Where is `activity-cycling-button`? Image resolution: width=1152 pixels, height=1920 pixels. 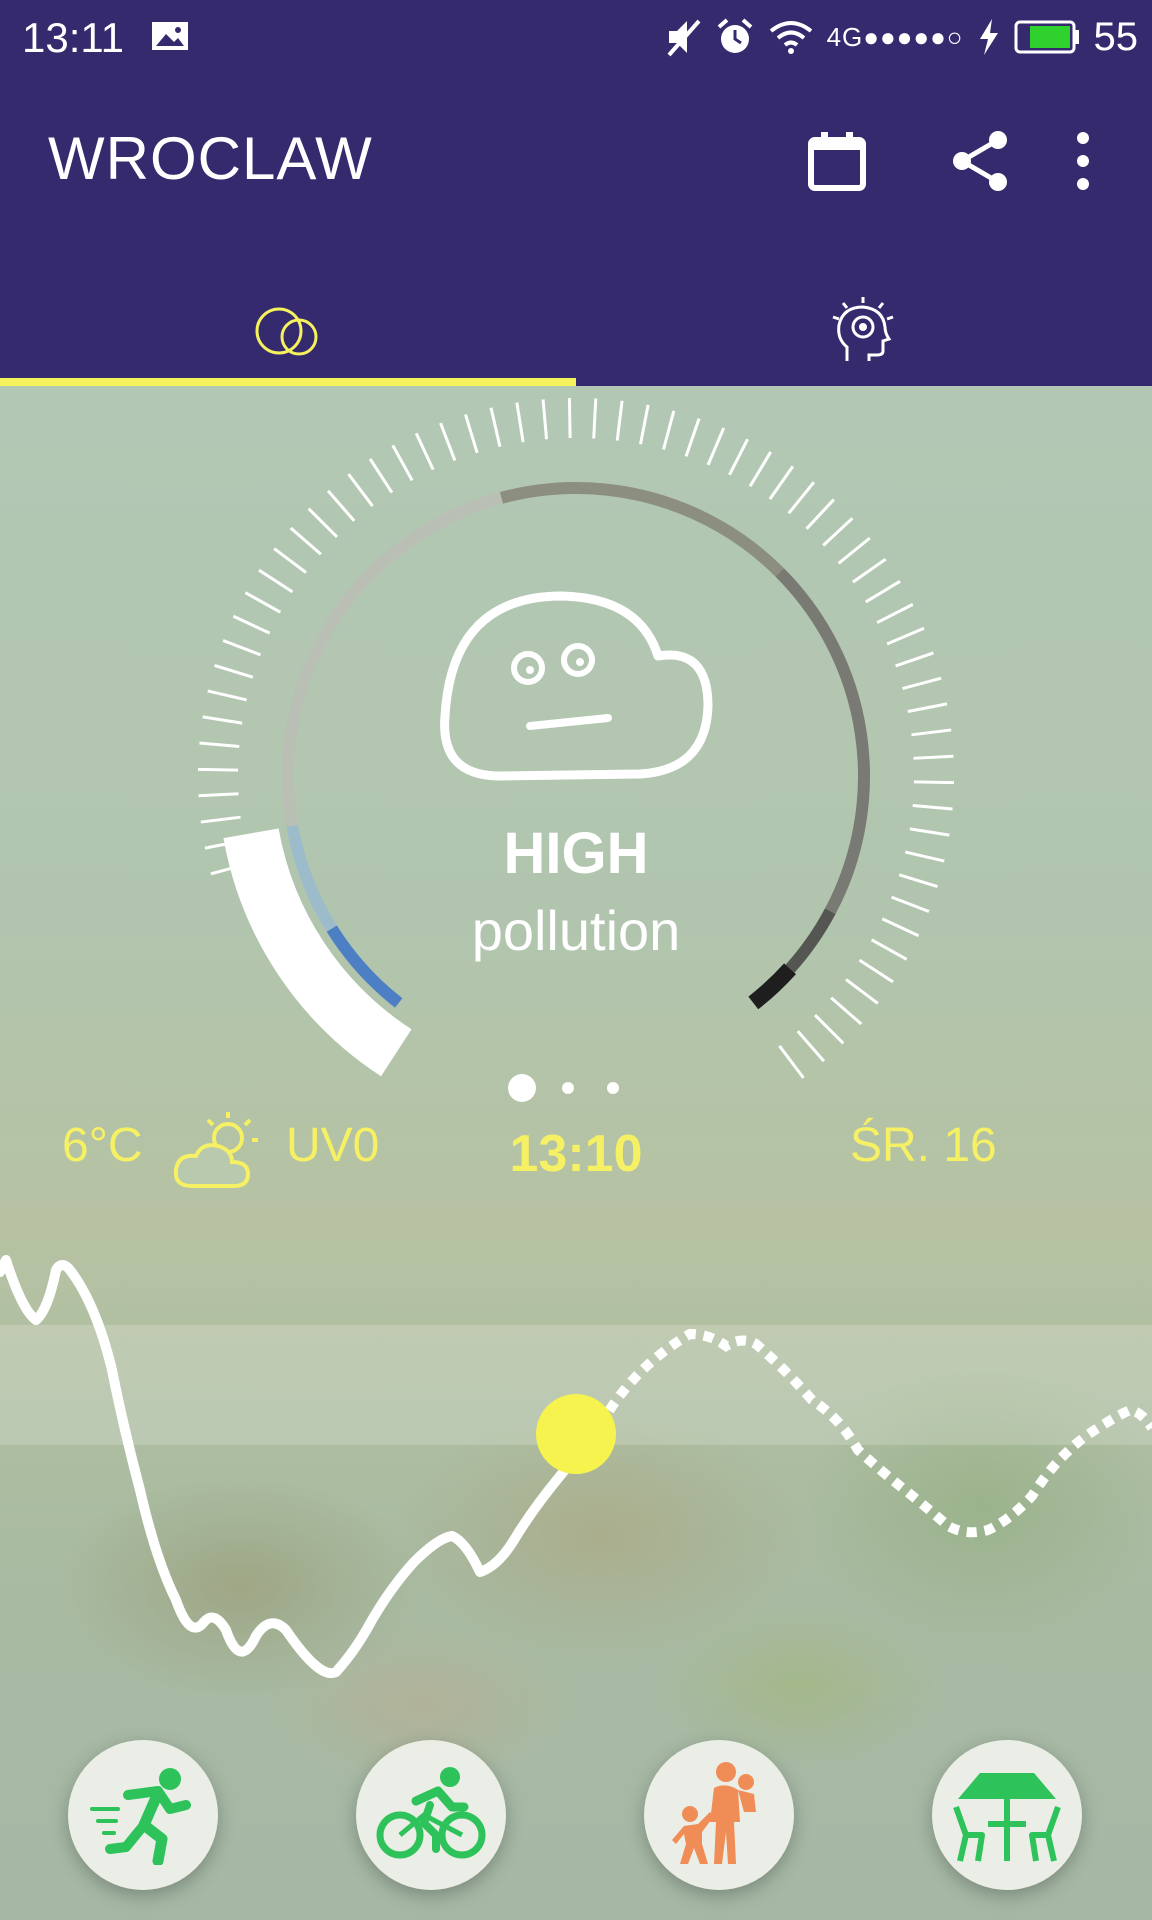
activity-cycling-button is located at coordinates (431, 1815).